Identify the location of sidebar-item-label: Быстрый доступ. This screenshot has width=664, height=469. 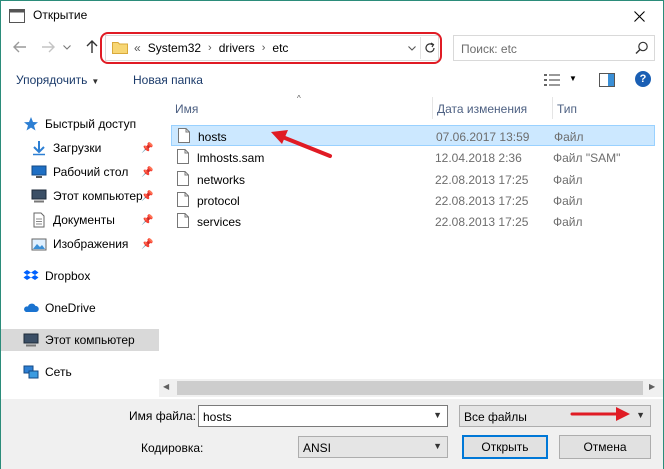
(91, 124).